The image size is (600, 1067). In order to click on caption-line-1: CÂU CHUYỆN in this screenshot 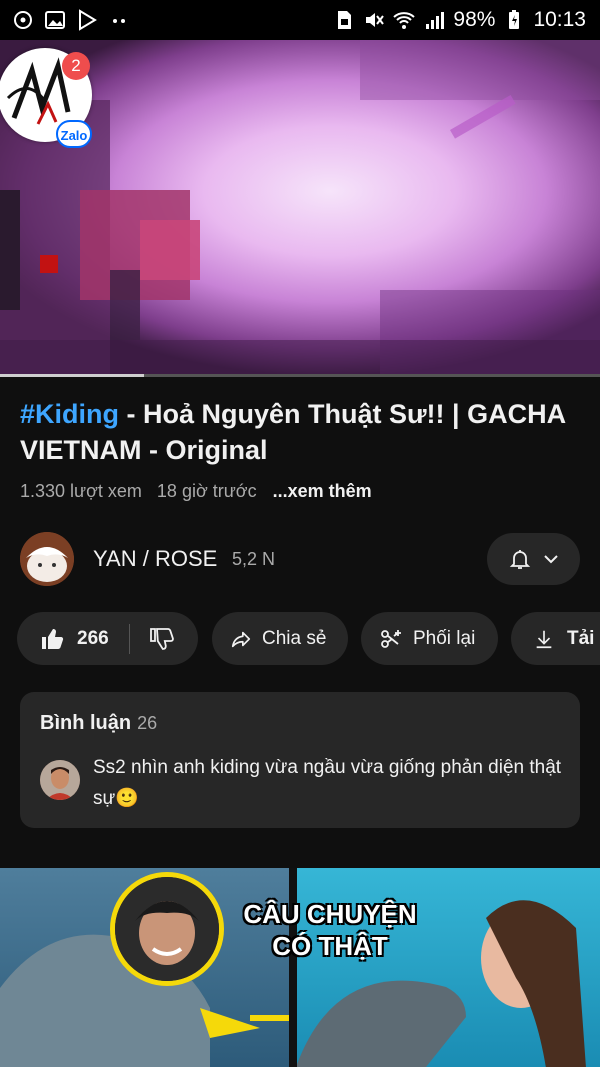, I will do `click(330, 914)`.